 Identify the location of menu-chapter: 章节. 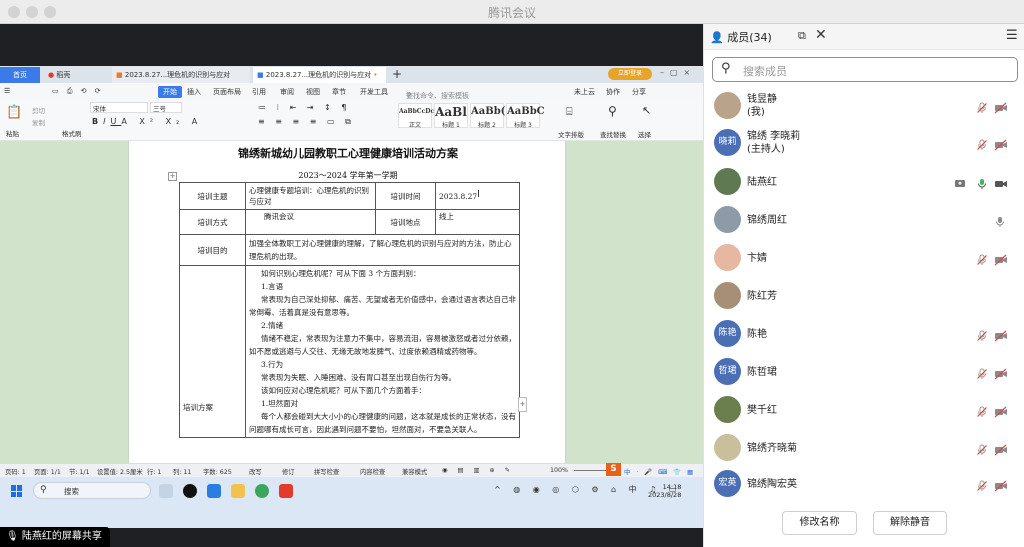
(339, 92).